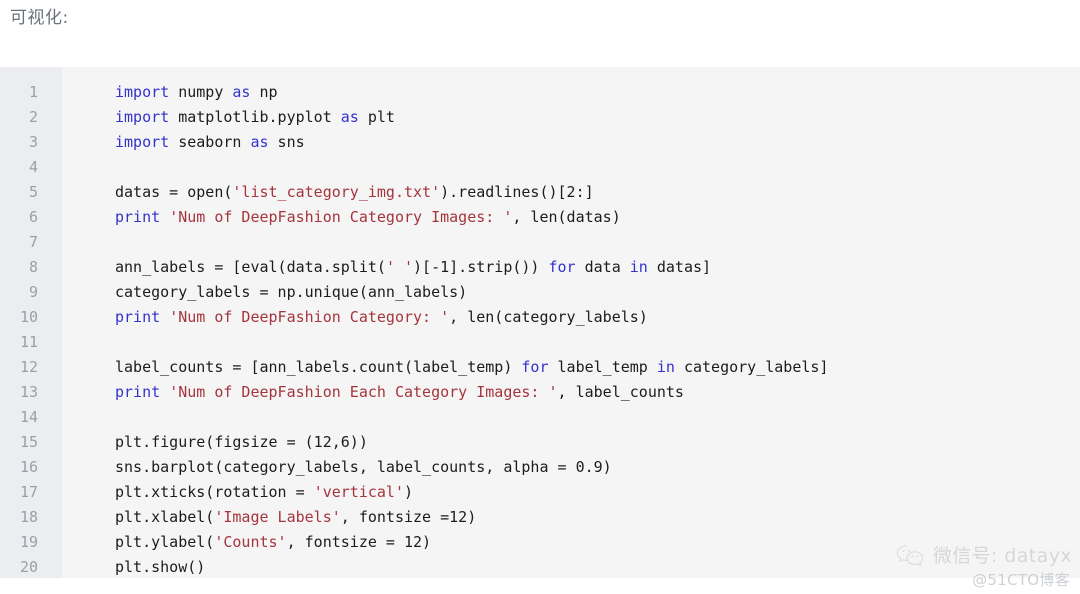  What do you see at coordinates (408, 517) in the screenshot?
I see `code-token-pl: , fontsize =12)` at bounding box center [408, 517].